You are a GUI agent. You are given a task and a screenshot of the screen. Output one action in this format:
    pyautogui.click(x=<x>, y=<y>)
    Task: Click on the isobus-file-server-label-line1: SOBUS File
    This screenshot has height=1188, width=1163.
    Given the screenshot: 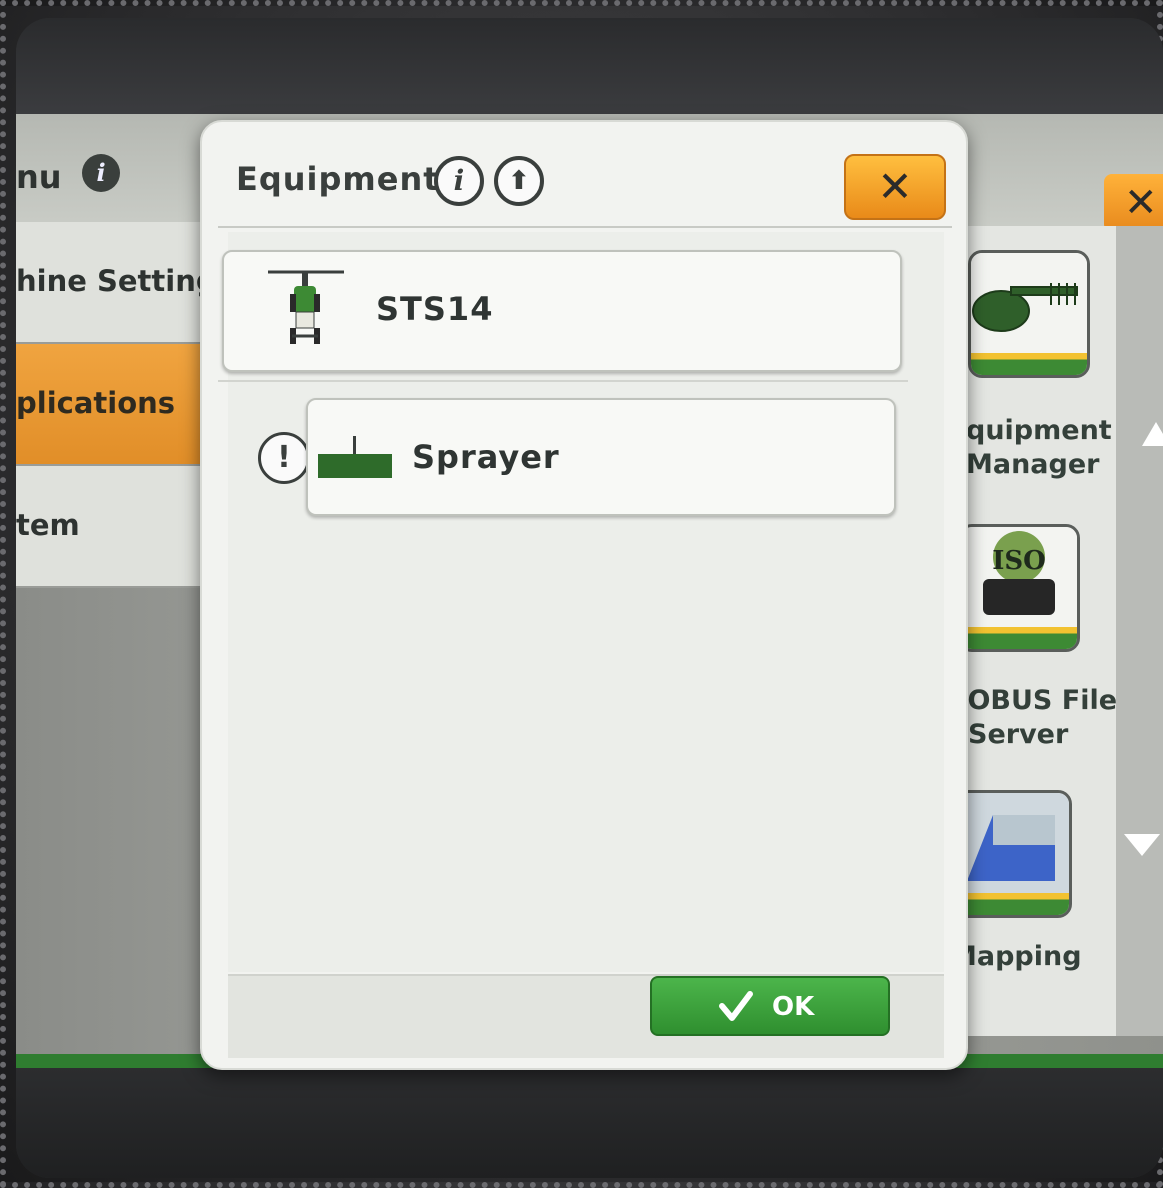 What is the action you would take?
    pyautogui.click(x=1033, y=700)
    